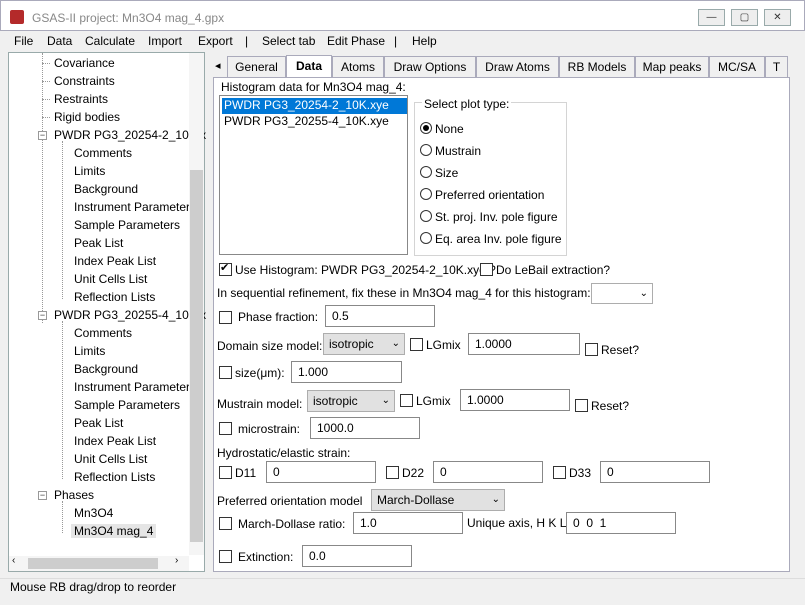 This screenshot has height=605, width=805. What do you see at coordinates (256, 66) in the screenshot?
I see `tab-general: General` at bounding box center [256, 66].